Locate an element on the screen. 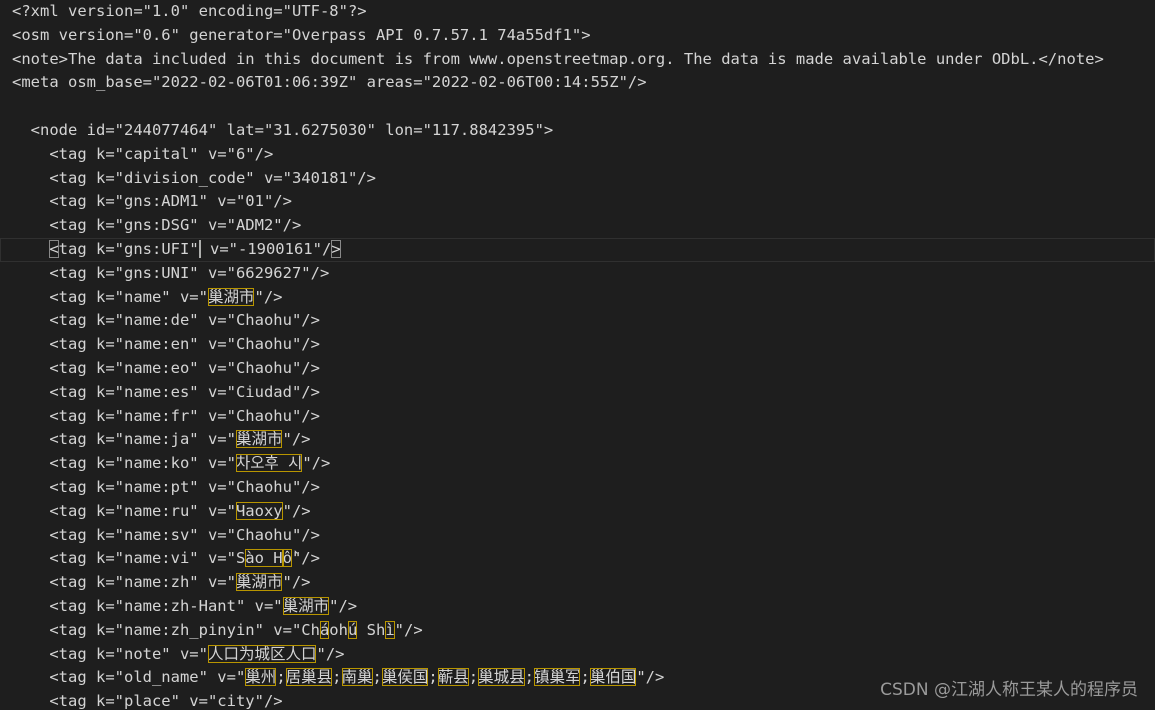 Image resolution: width=1155 pixels, height=710 pixels. code-line: <tag k="name" v="巢湖市"/> is located at coordinates (583, 298).